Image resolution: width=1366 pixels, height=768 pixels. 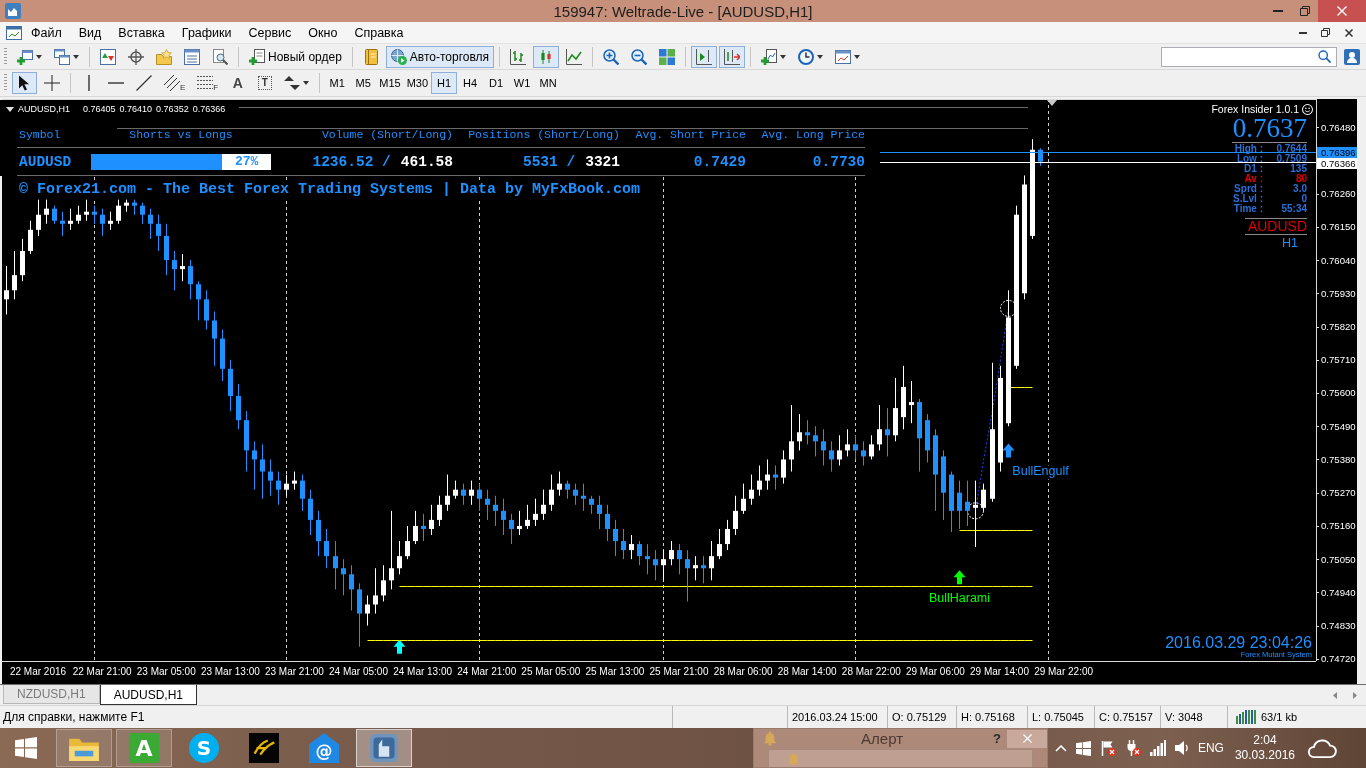 What do you see at coordinates (62, 56) in the screenshot?
I see `stacked-windows-icon` at bounding box center [62, 56].